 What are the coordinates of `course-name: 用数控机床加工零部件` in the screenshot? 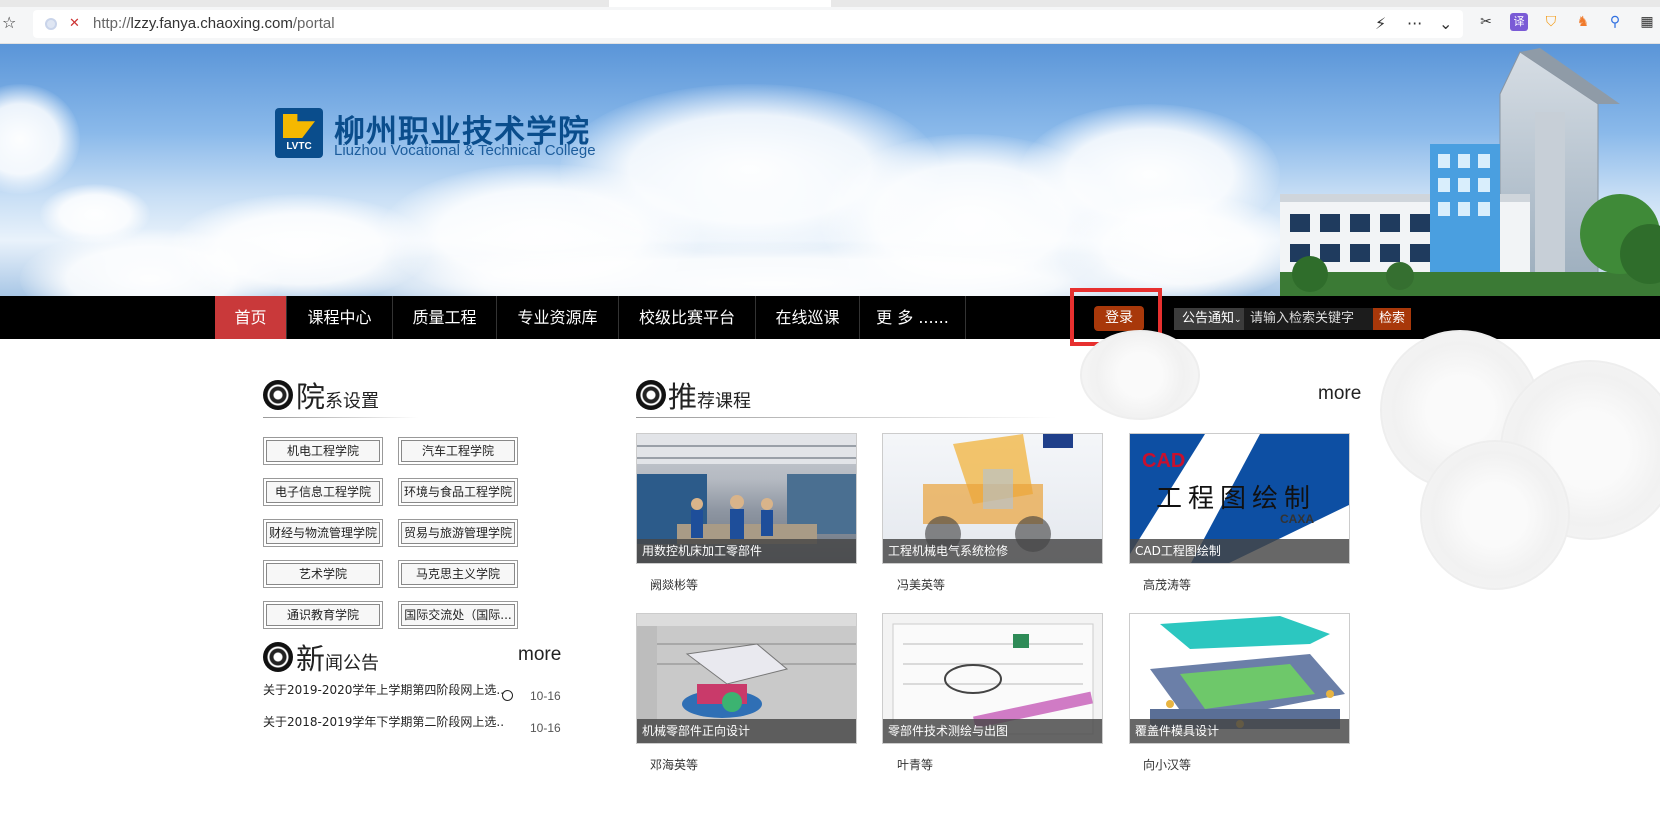 It's located at (746, 551).